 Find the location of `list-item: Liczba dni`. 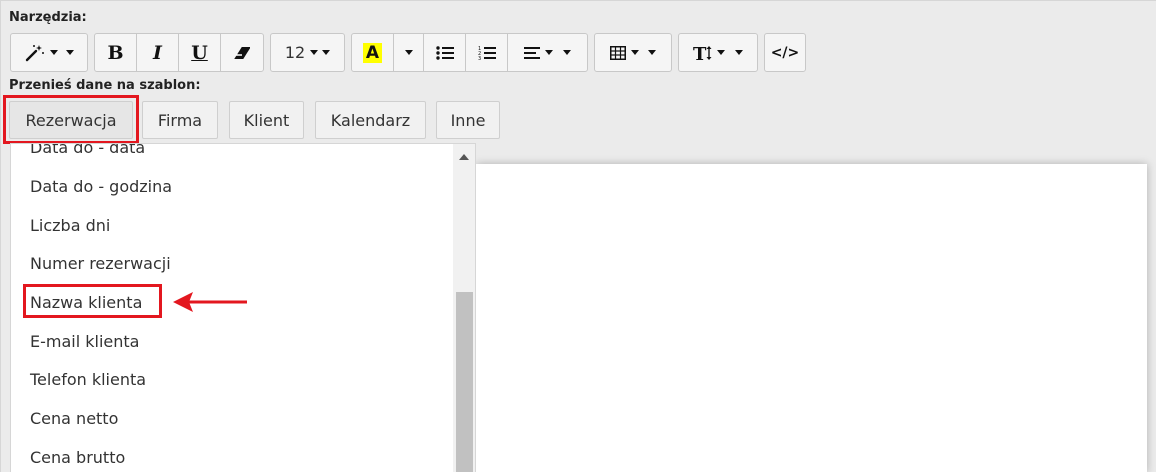

list-item: Liczba dni is located at coordinates (70, 225).